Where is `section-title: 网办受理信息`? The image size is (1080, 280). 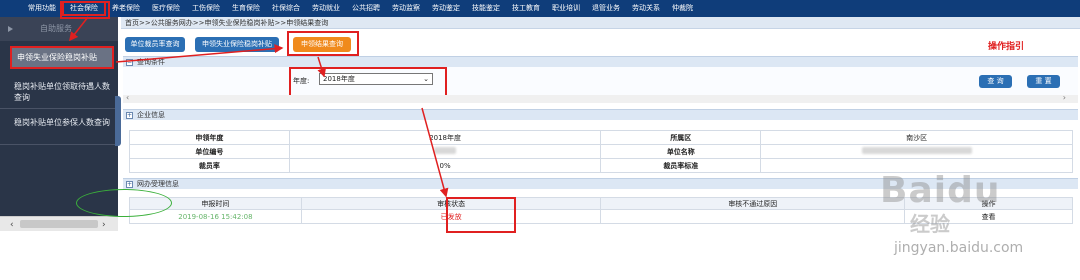
section-title: 网办受理信息 is located at coordinates (158, 184).